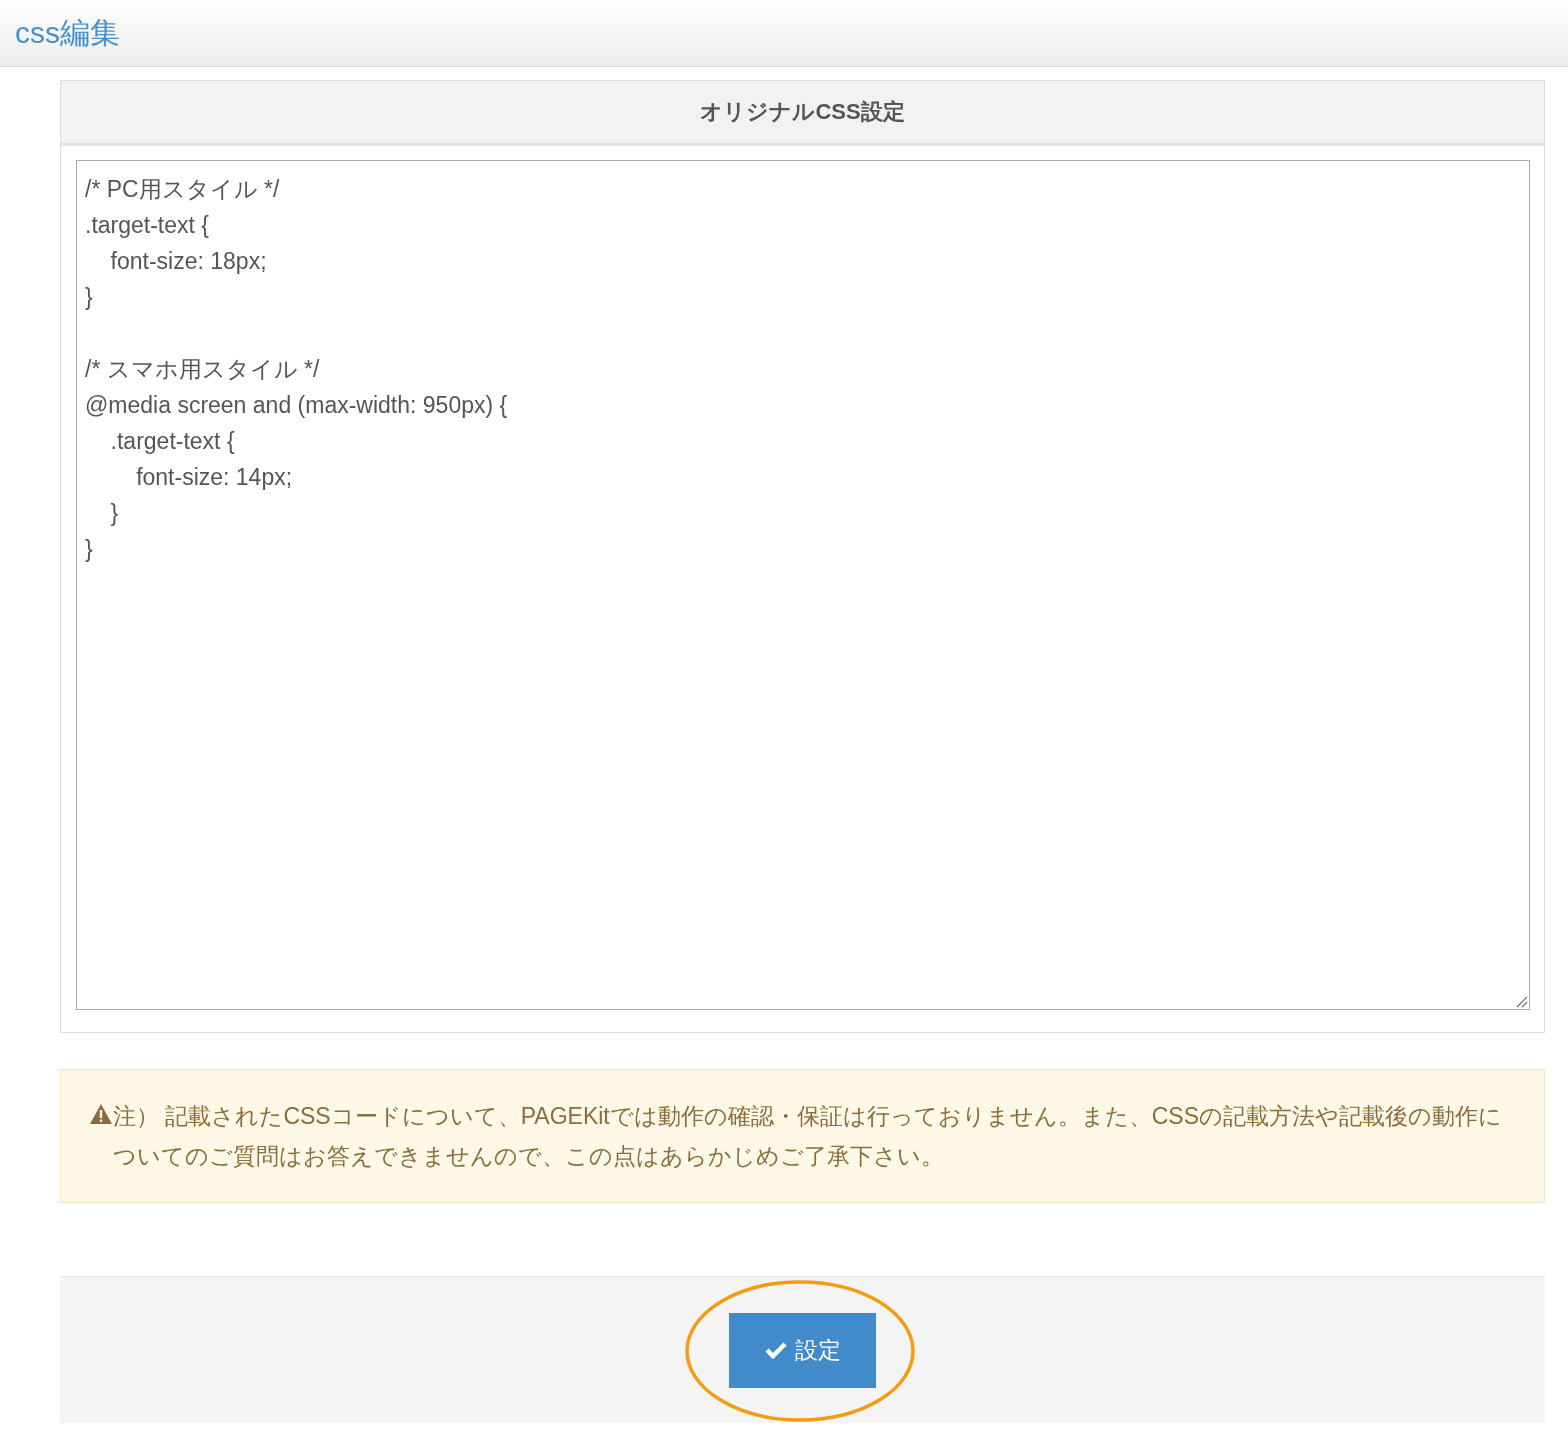  Describe the element at coordinates (67, 32) in the screenshot. I see `page-title: css編集` at that location.